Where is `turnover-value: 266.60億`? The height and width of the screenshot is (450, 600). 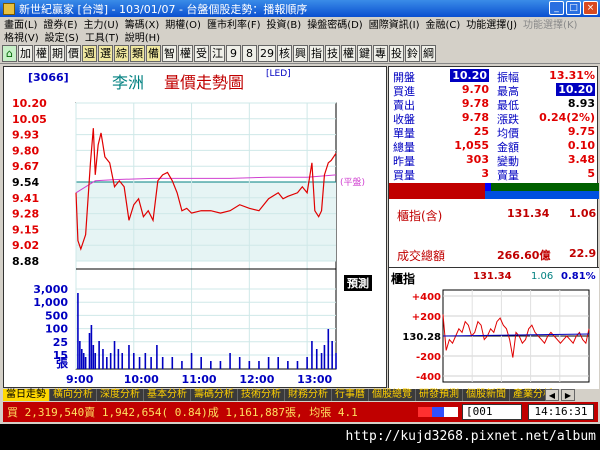
turnover-value: 266.60億 is located at coordinates (524, 255).